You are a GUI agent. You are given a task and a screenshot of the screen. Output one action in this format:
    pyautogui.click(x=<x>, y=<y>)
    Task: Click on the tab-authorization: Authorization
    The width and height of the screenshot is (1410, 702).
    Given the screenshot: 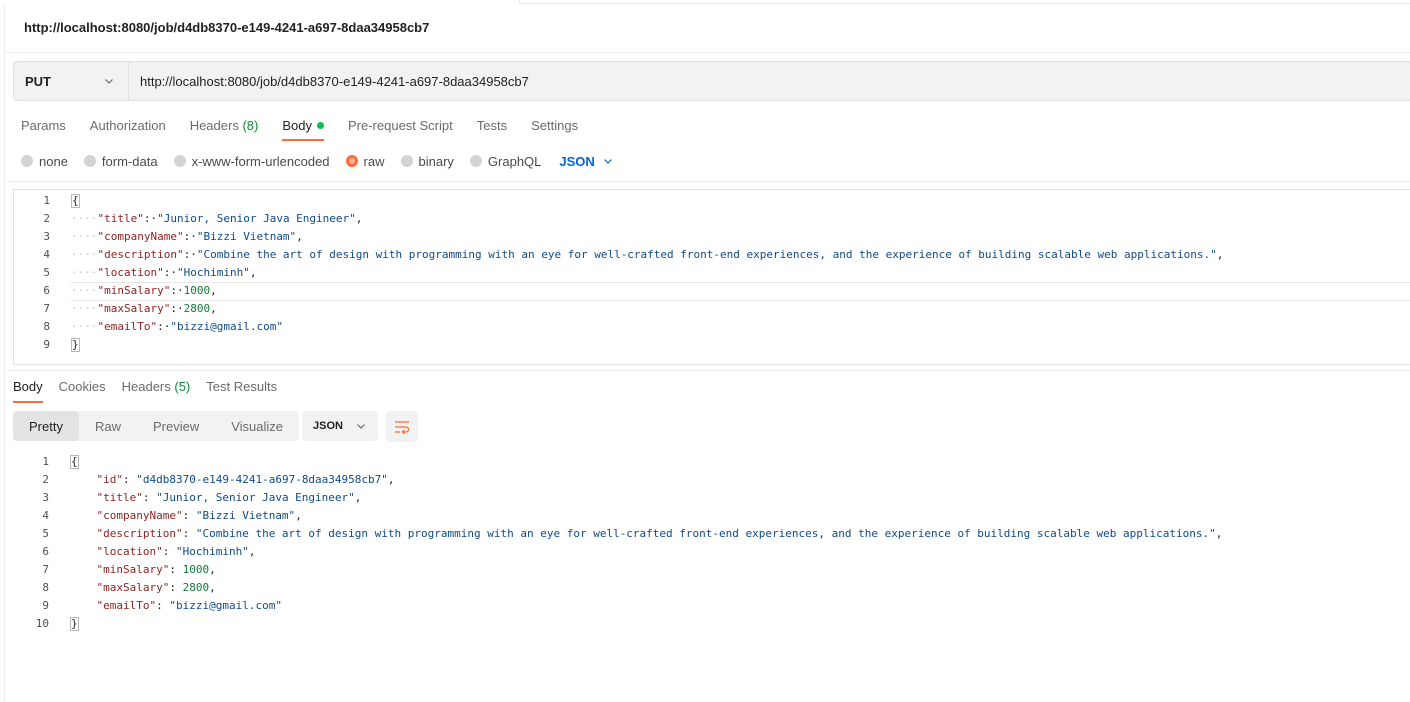 What is the action you would take?
    pyautogui.click(x=128, y=126)
    